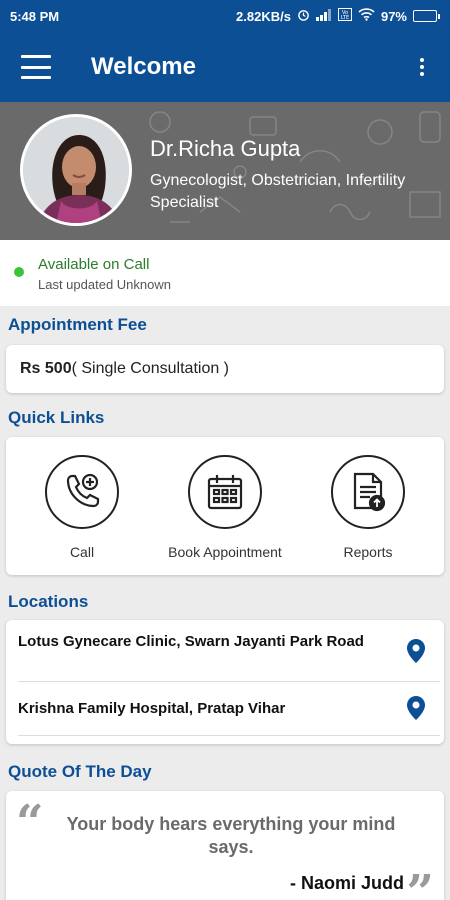 The height and width of the screenshot is (900, 450). Describe the element at coordinates (94, 264) in the screenshot. I see `availability-status: Available on Call` at that location.